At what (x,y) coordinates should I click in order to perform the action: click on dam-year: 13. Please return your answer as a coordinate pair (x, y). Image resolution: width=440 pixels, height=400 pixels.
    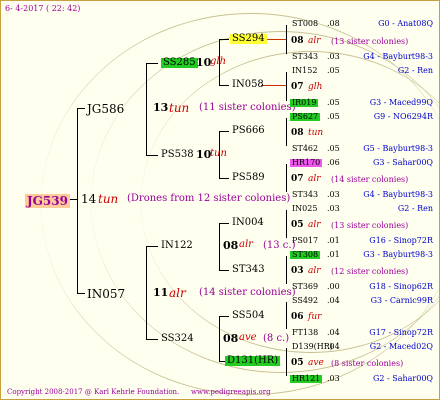
    Looking at the image, I should click on (161, 107).